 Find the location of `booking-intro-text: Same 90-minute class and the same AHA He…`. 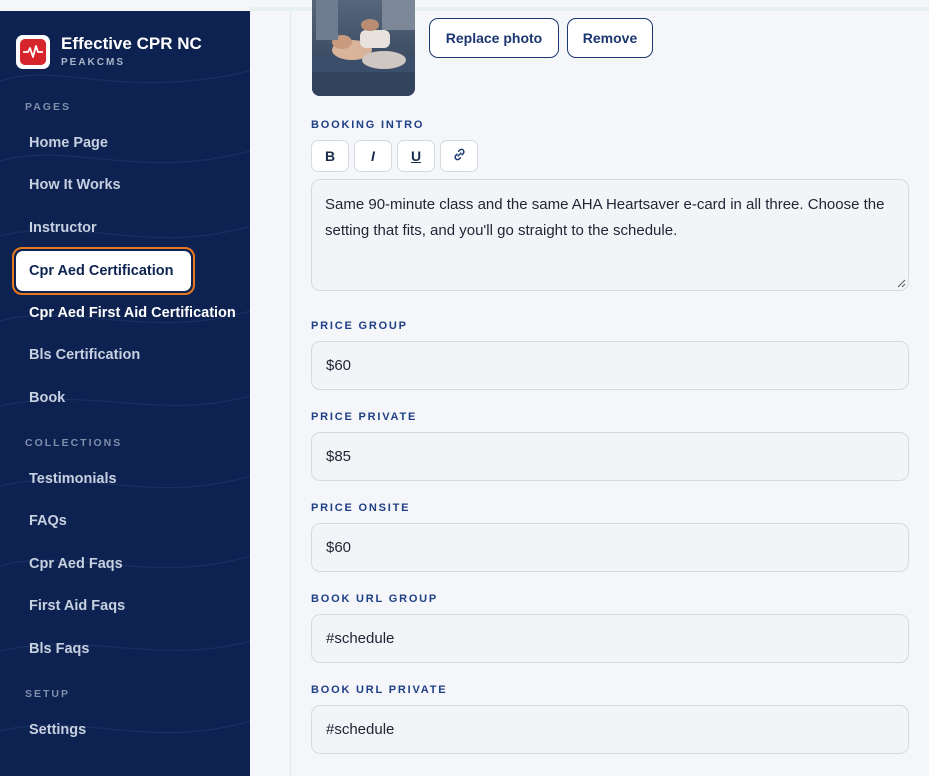

booking-intro-text: Same 90-minute class and the same AHA He… is located at coordinates (605, 217).